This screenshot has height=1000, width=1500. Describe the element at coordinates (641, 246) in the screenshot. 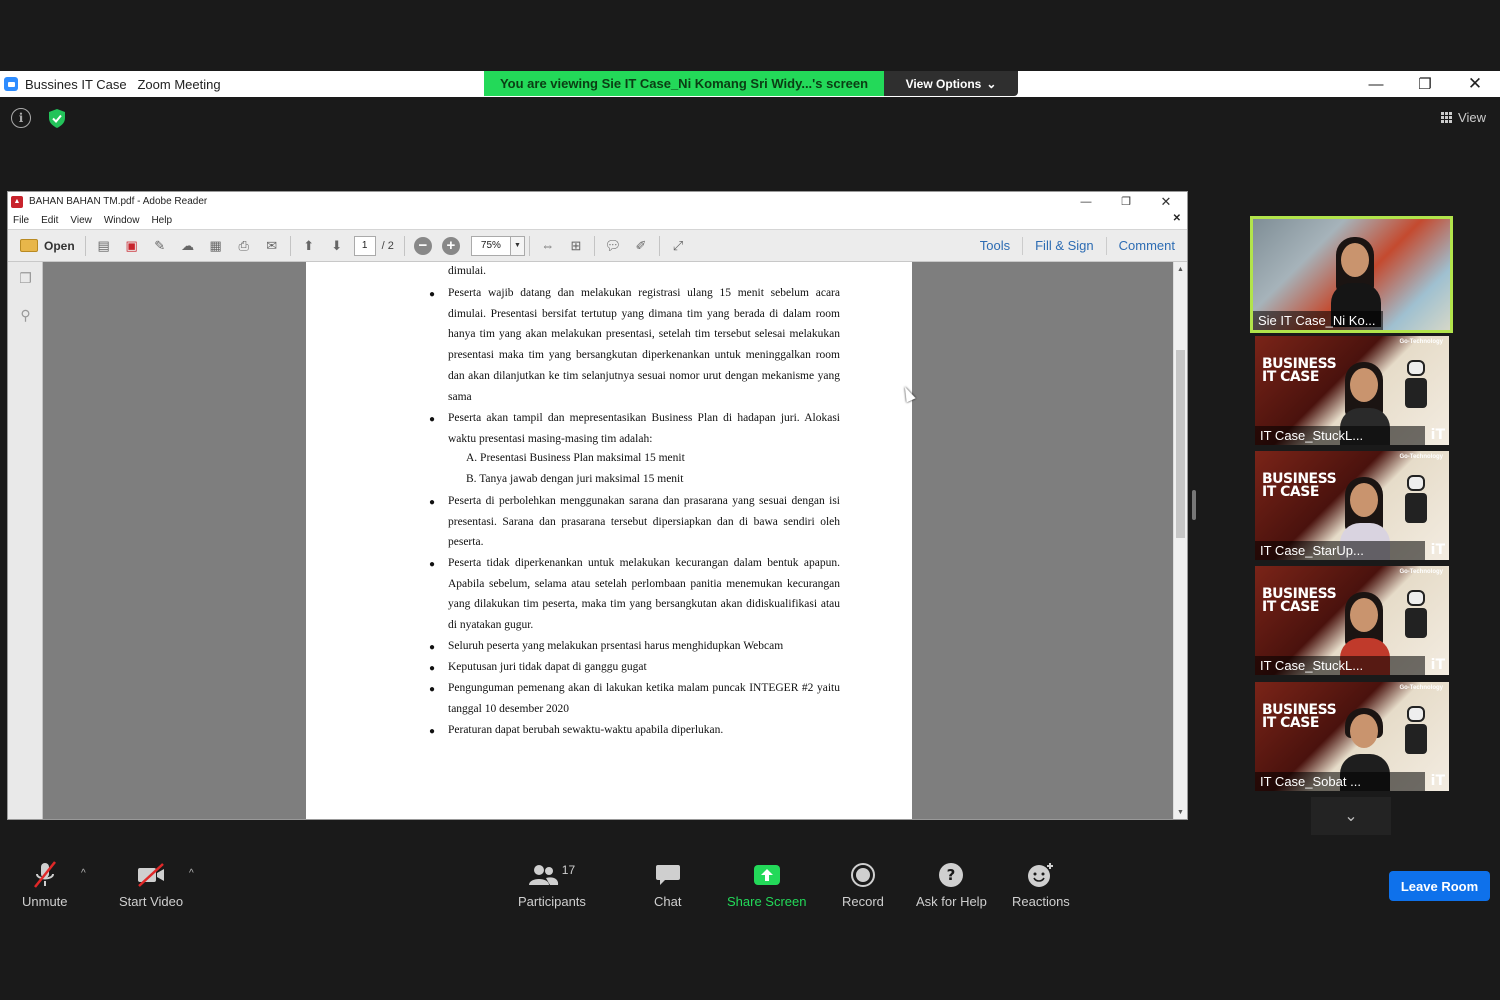

I see `highlight-icon: ✐` at that location.